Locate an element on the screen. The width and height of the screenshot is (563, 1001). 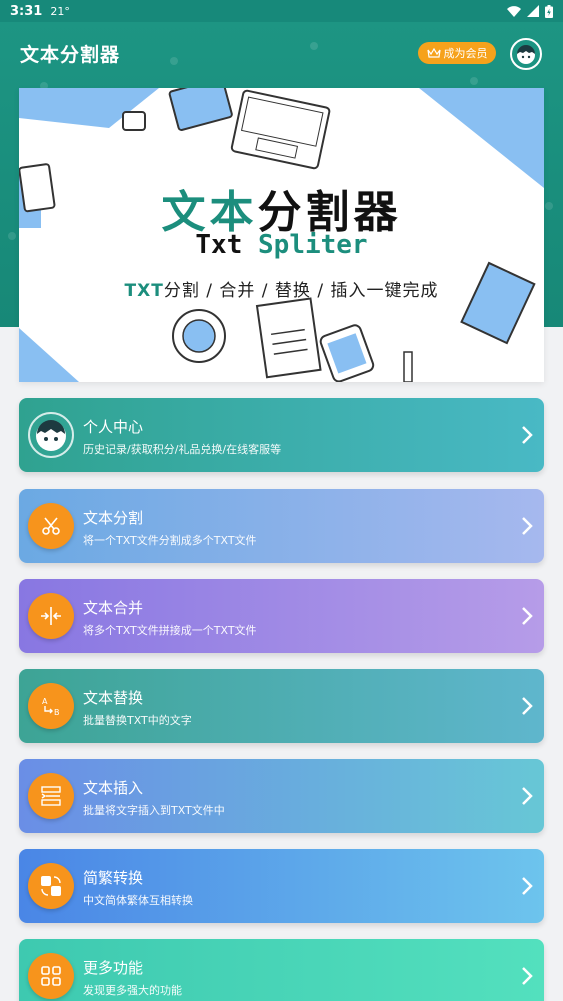
card-title: 个人中心 is located at coordinates (113, 427).